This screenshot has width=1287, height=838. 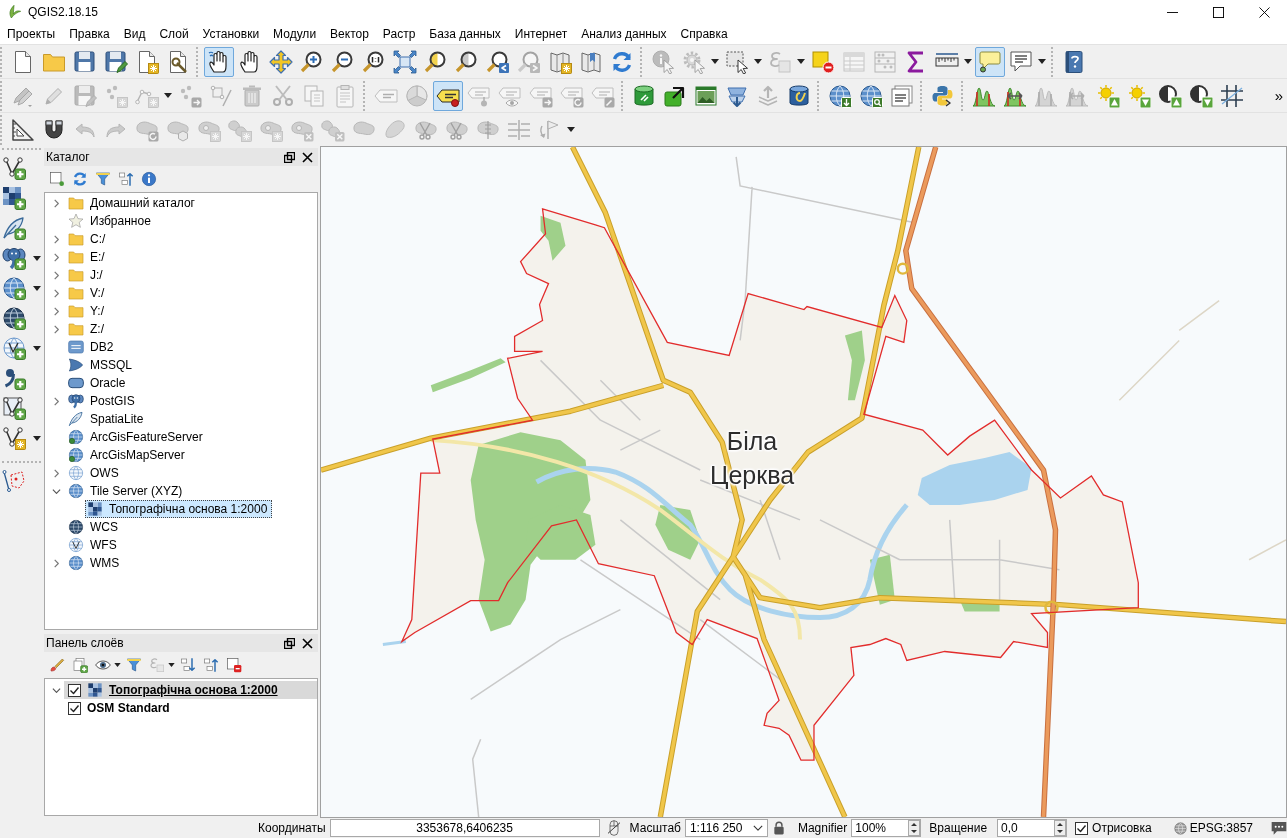 I want to click on catalog-item: Избранное, so click(x=111, y=221).